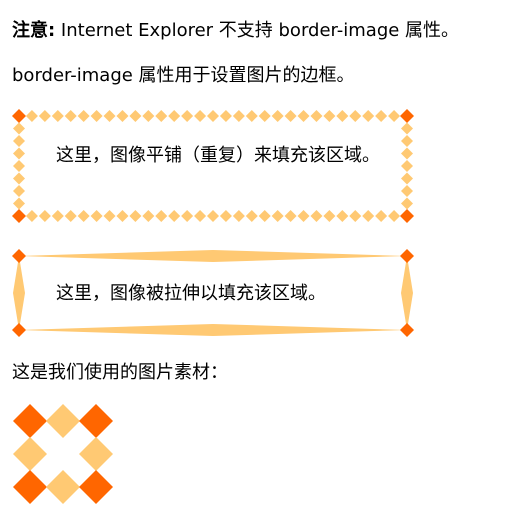 This screenshot has height=521, width=523. What do you see at coordinates (191, 293) in the screenshot?
I see `stretch-box-text: 这里，图像被拉伸以填充该区域。` at bounding box center [191, 293].